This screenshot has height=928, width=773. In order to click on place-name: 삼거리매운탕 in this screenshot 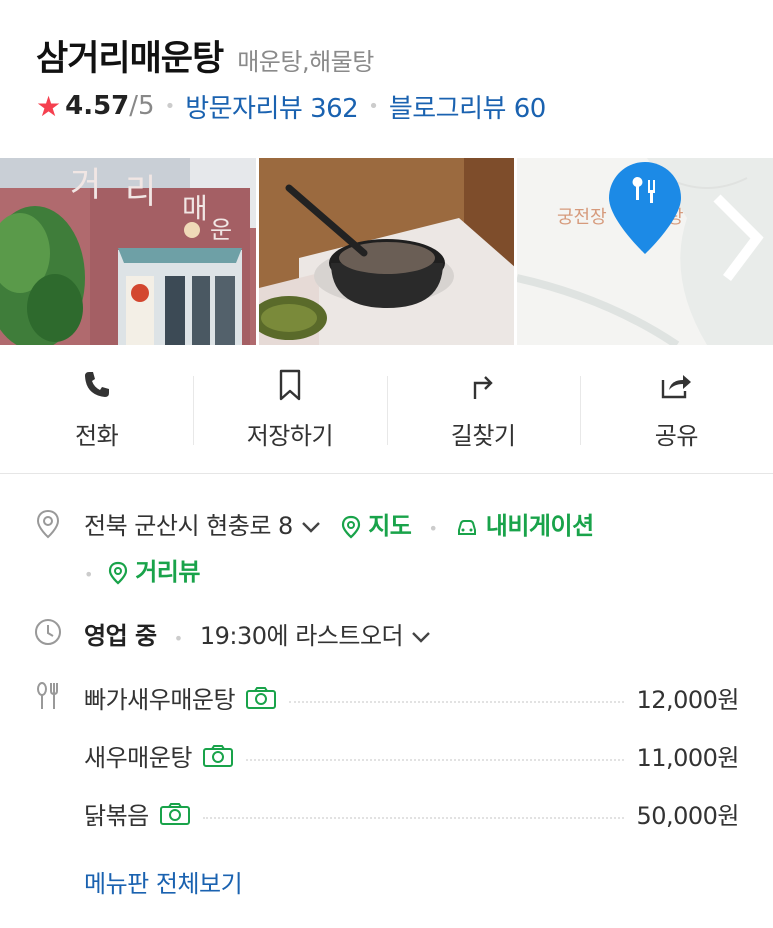, I will do `click(130, 59)`.